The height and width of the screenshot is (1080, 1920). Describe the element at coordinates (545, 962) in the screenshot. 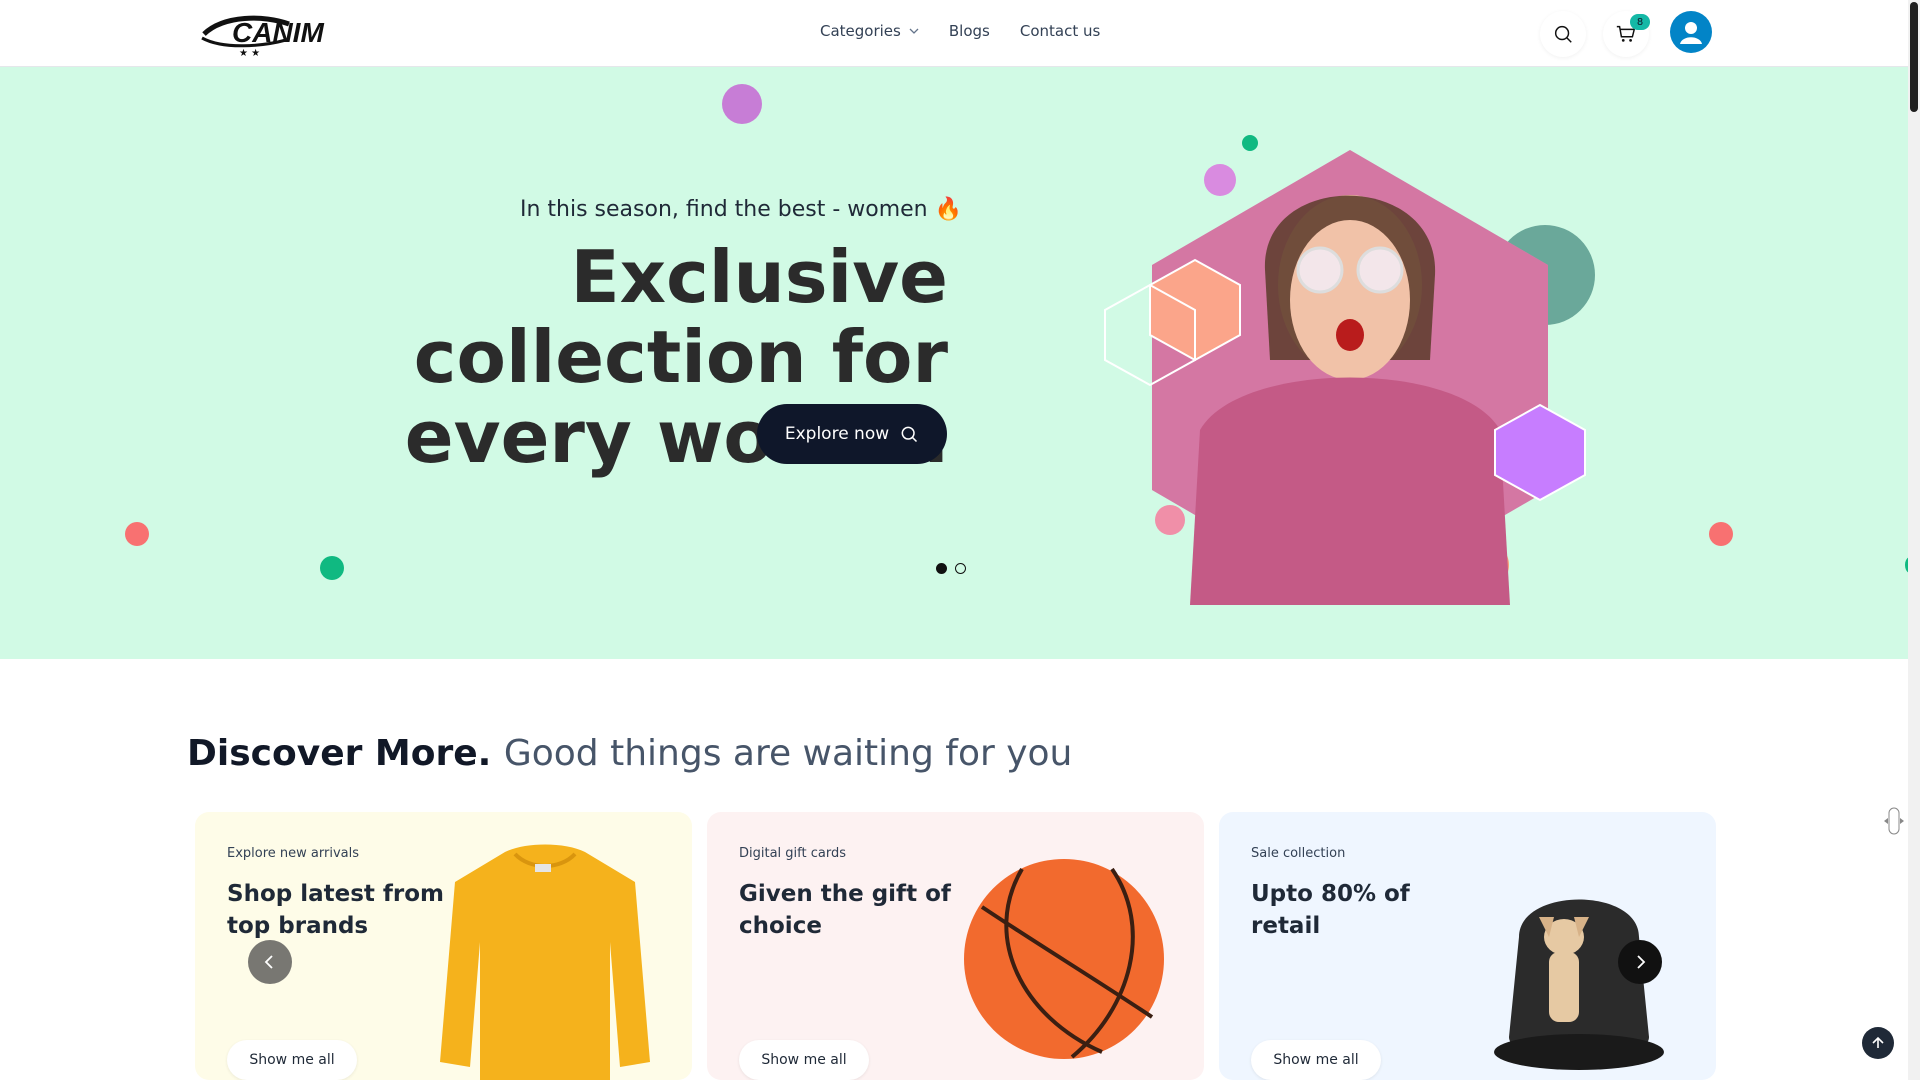

I see `yellow-sweater-icon` at that location.